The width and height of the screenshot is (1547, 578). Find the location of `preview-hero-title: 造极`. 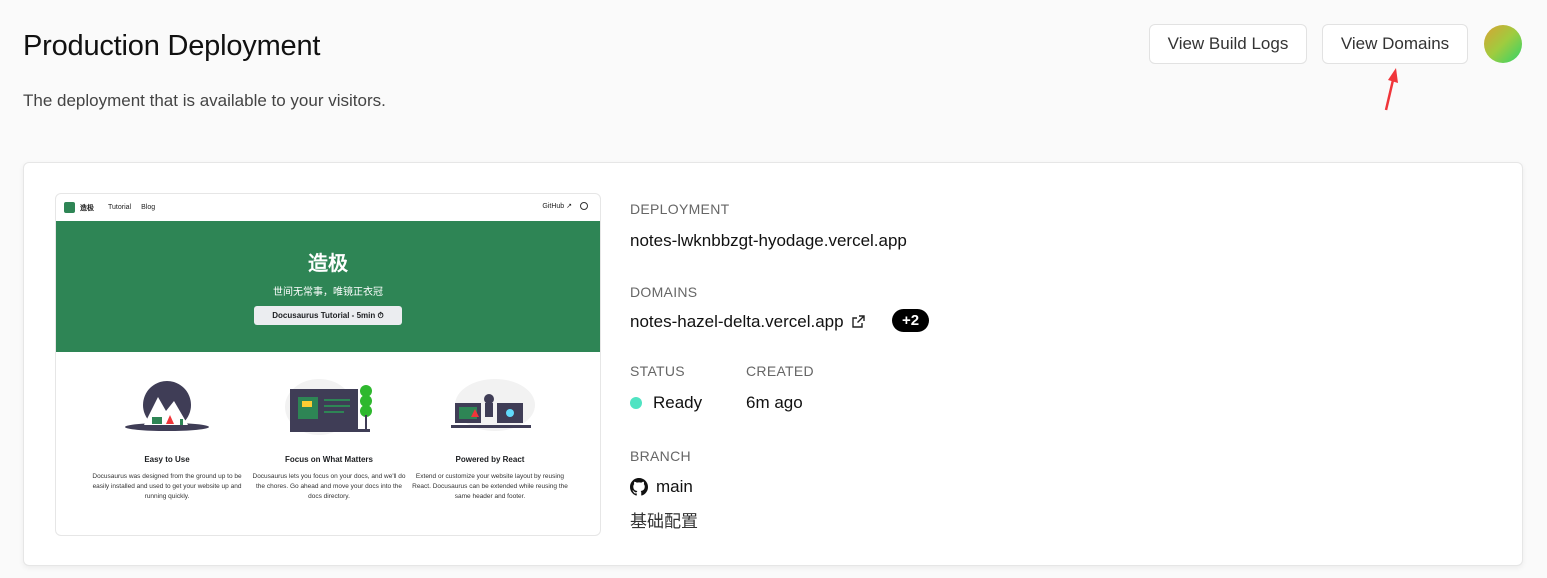

preview-hero-title: 造极 is located at coordinates (328, 264).